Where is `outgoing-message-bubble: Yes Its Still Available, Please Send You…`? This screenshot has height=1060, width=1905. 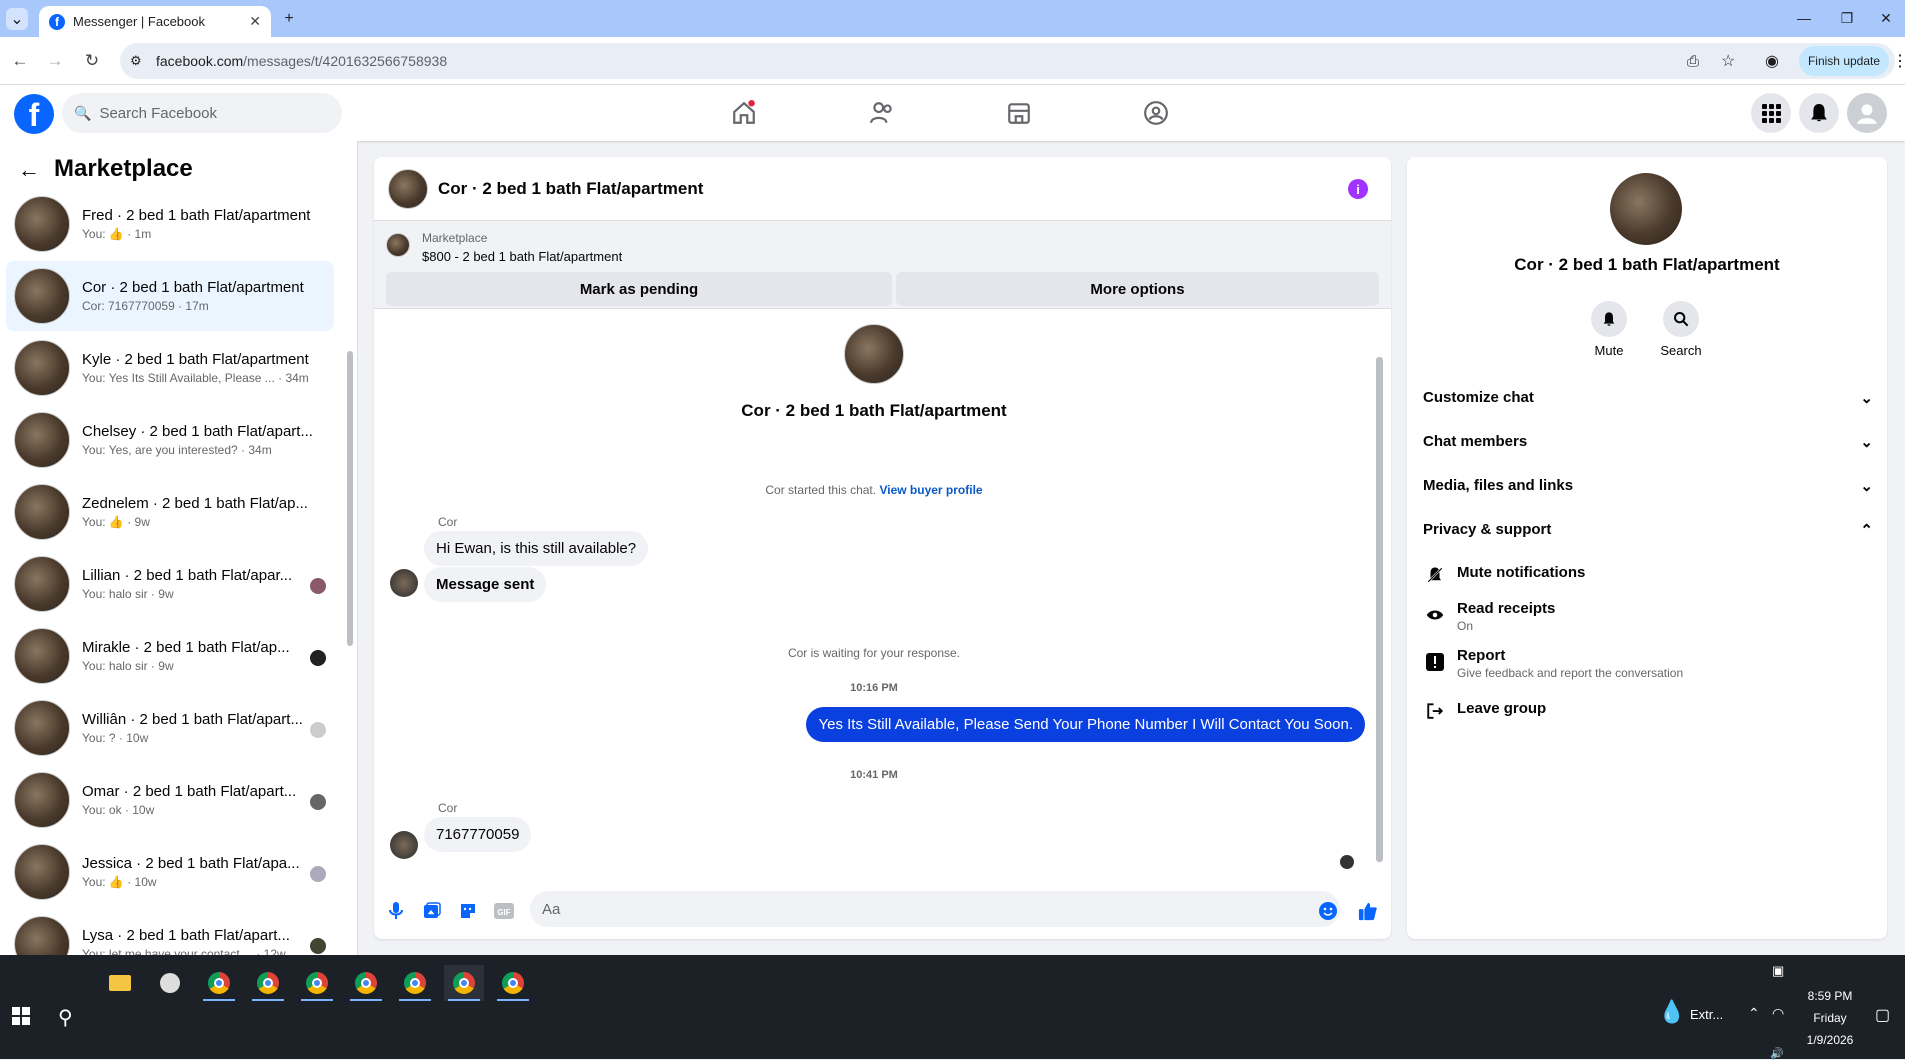 outgoing-message-bubble: Yes Its Still Available, Please Send You… is located at coordinates (1085, 724).